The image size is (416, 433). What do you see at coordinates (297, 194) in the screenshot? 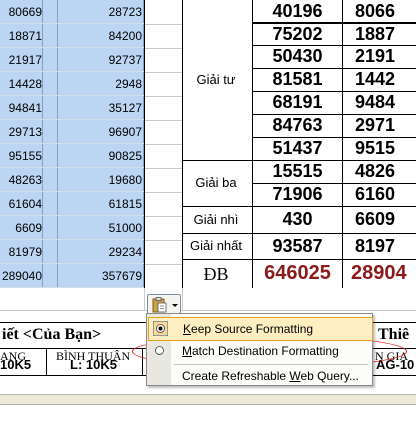
I see `prize-number: 71906` at bounding box center [297, 194].